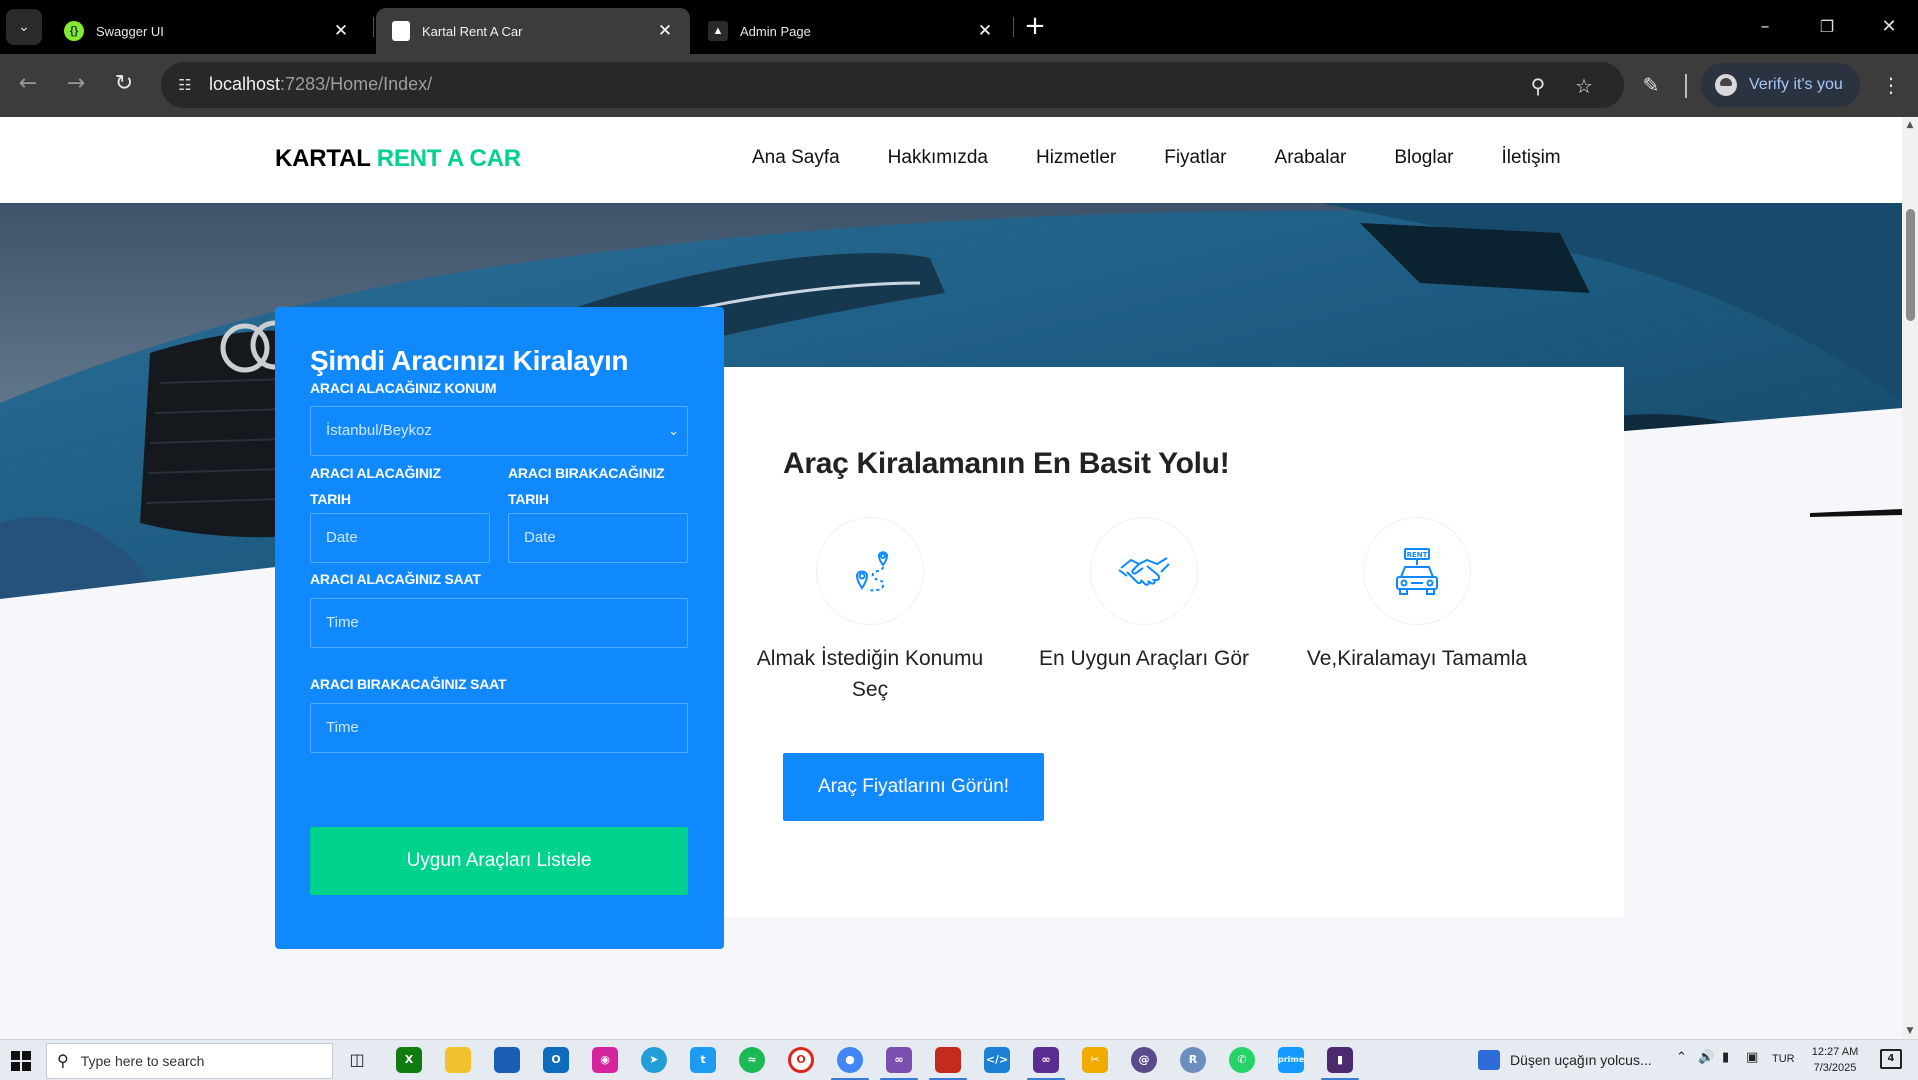  Describe the element at coordinates (1889, 27) in the screenshot. I see `close-window-button: ✕` at that location.